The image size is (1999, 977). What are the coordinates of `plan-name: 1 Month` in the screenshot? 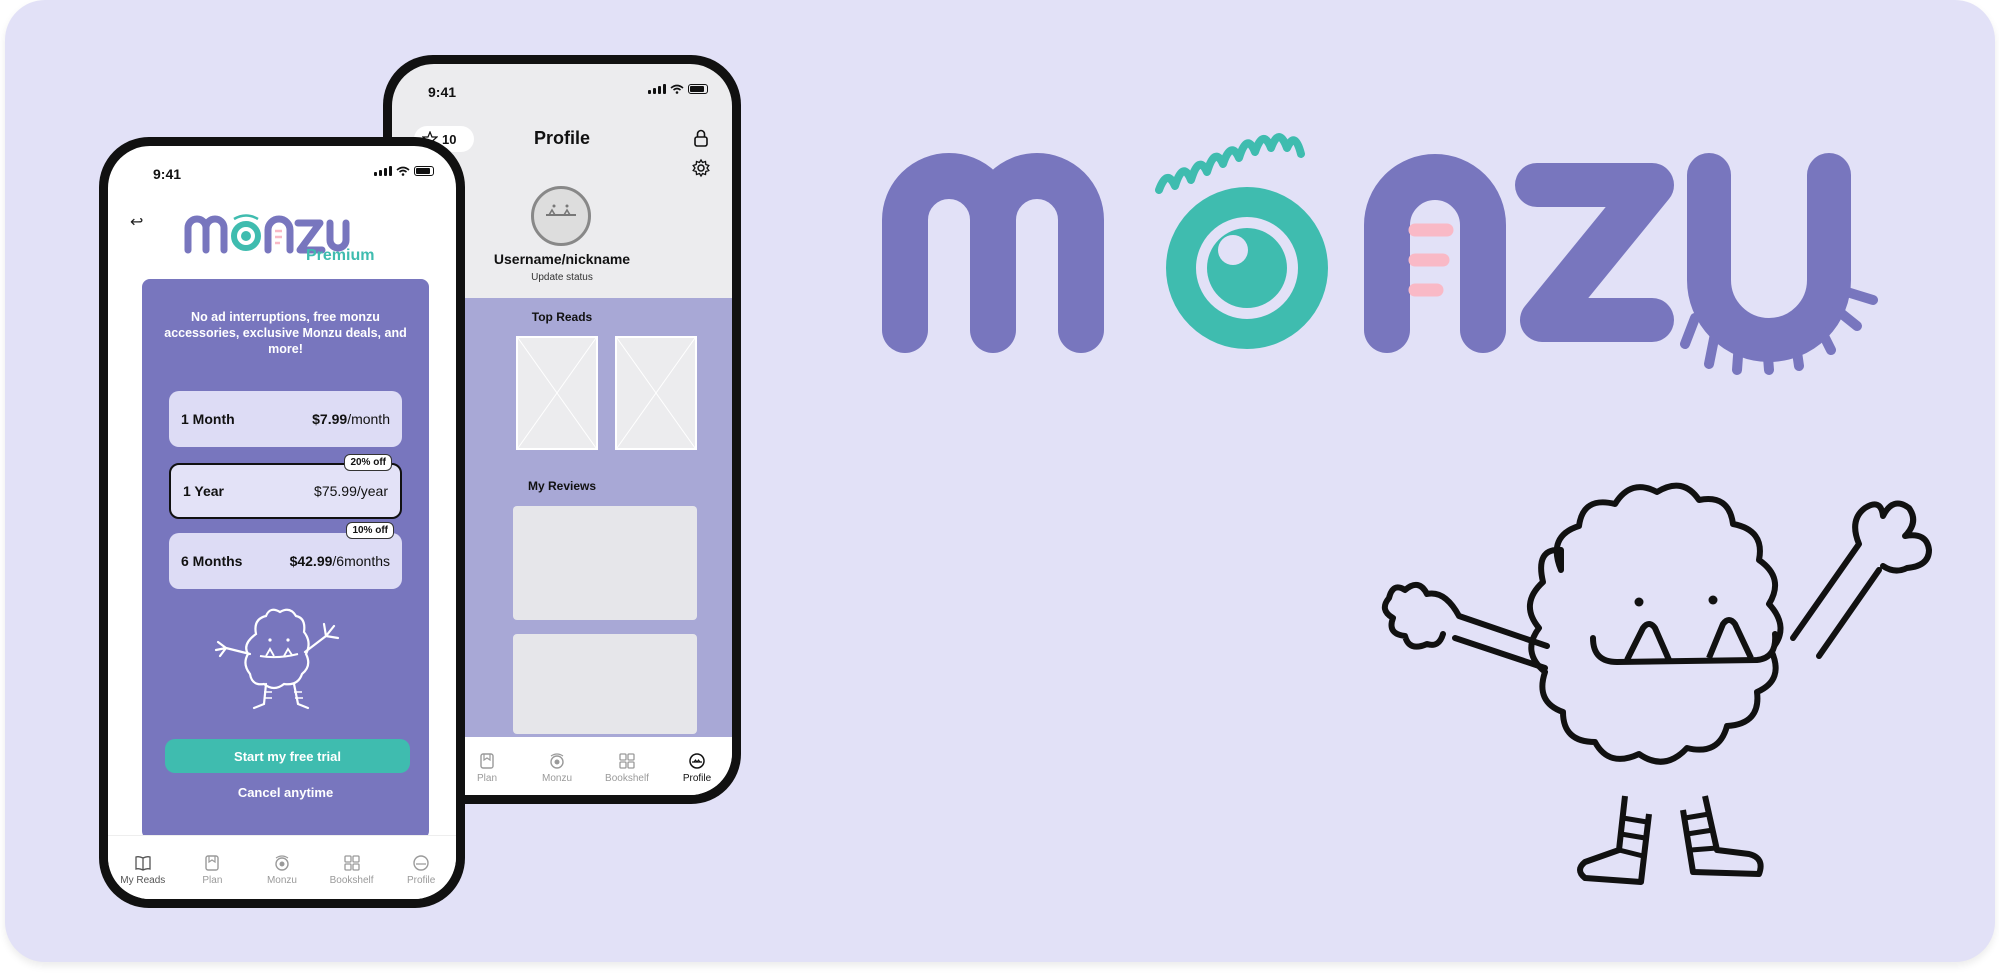 It's located at (208, 419).